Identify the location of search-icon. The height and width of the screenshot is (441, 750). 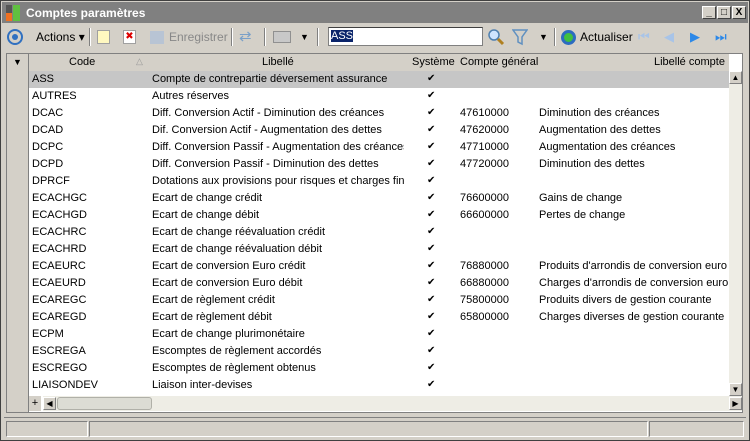
(496, 37).